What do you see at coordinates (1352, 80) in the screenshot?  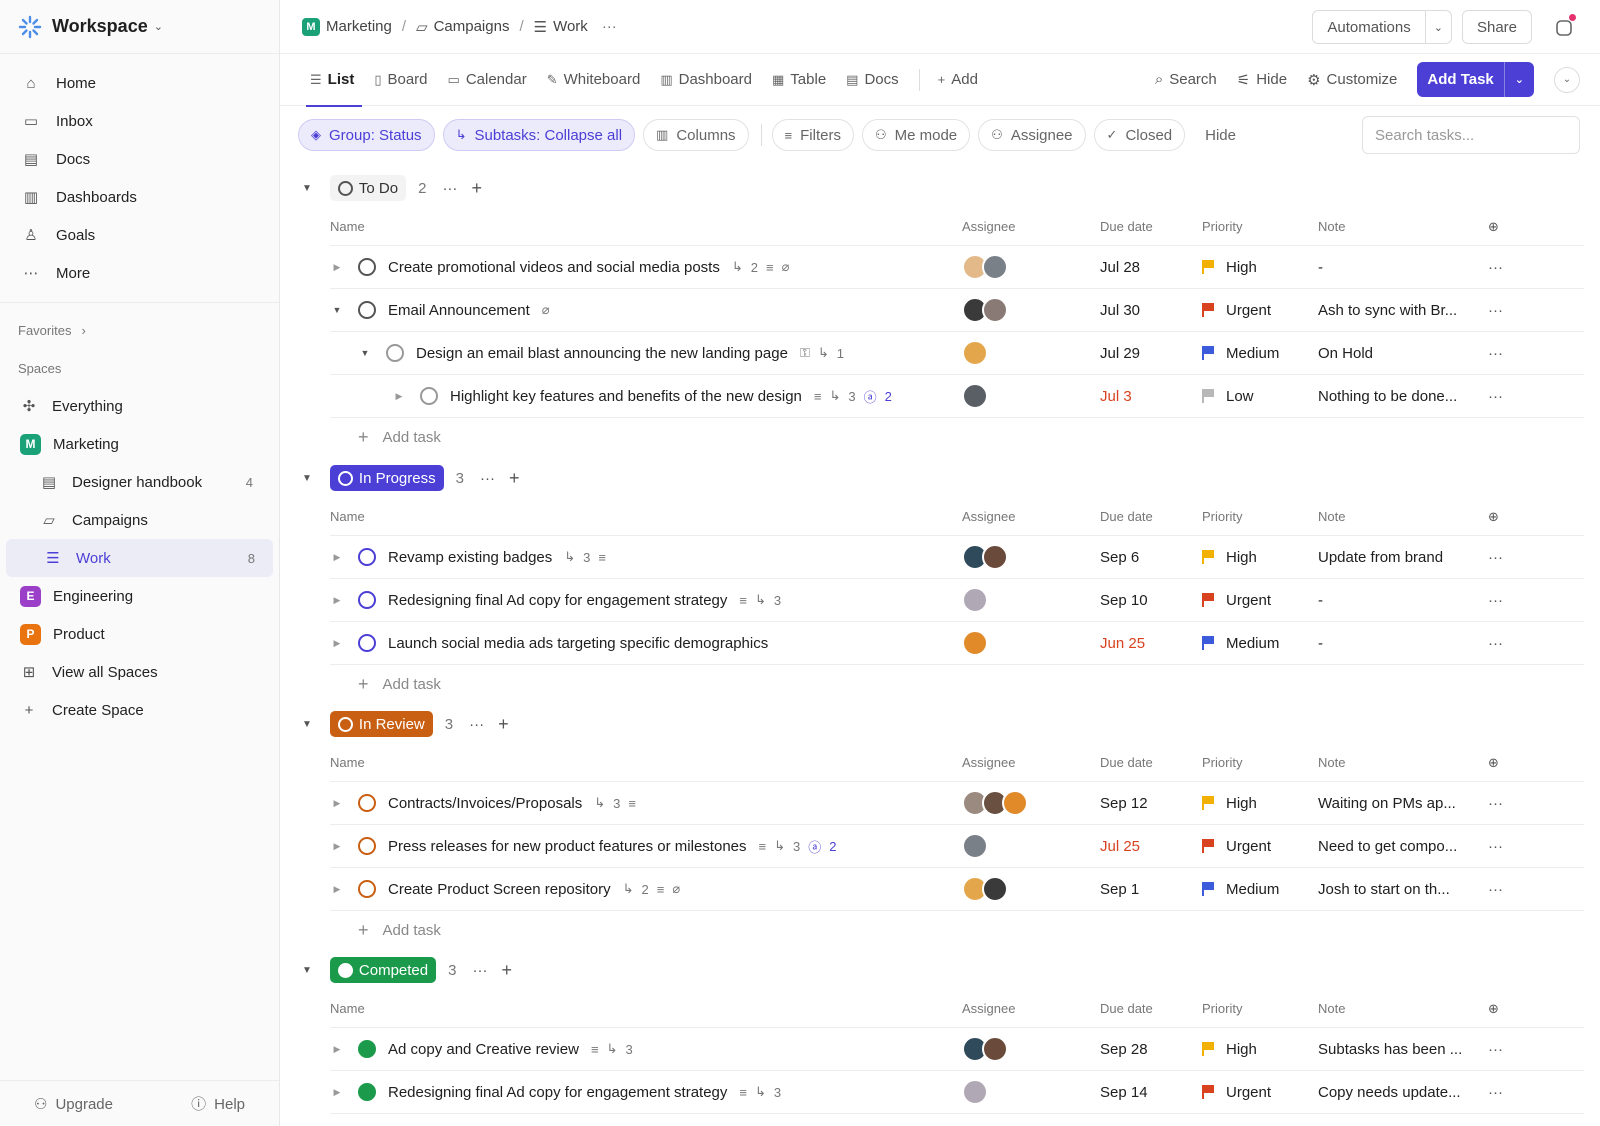 I see `customize-button: ⚙ Customize` at bounding box center [1352, 80].